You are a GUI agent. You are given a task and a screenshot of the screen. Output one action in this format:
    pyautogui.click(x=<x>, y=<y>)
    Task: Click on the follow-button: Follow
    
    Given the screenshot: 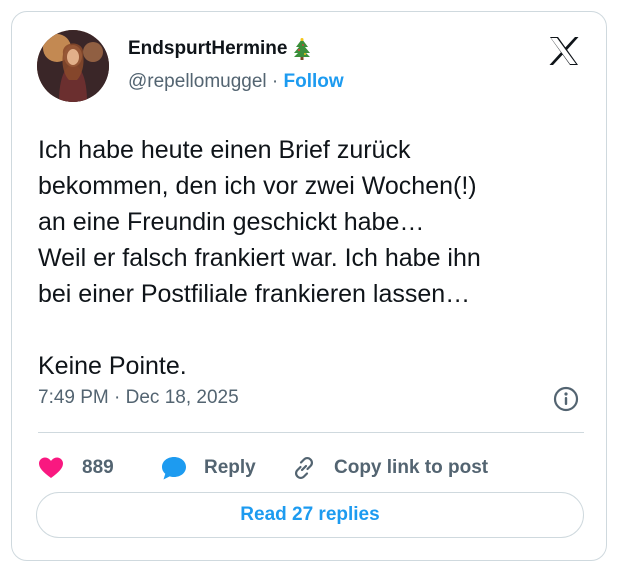 What is the action you would take?
    pyautogui.click(x=314, y=81)
    